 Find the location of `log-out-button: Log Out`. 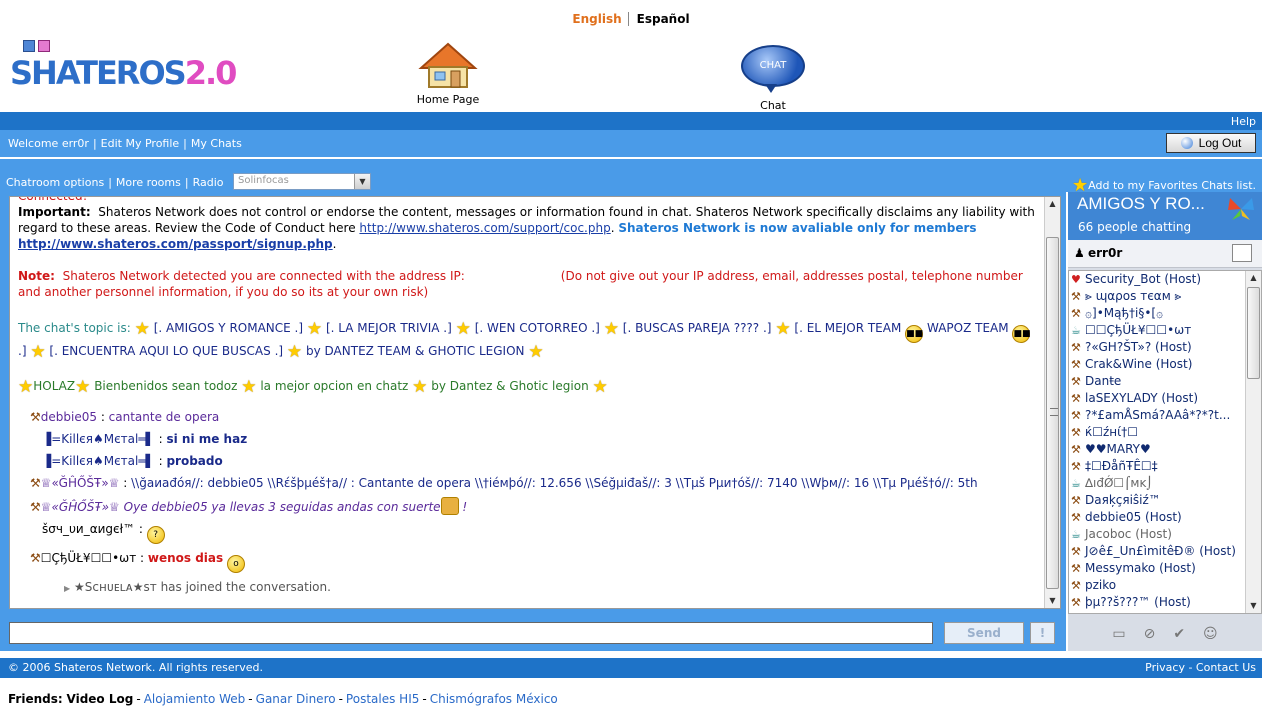

log-out-button: Log Out is located at coordinates (1211, 143).